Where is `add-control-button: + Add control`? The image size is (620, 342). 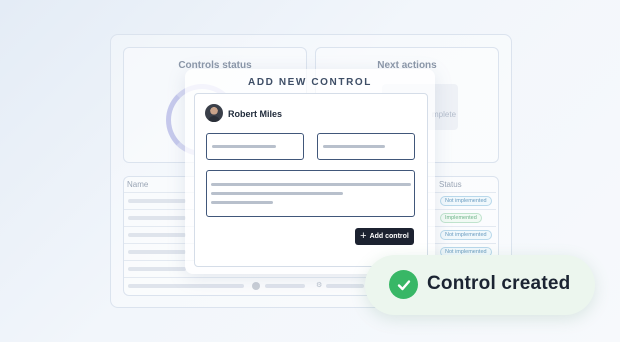
add-control-button: + Add control is located at coordinates (384, 236).